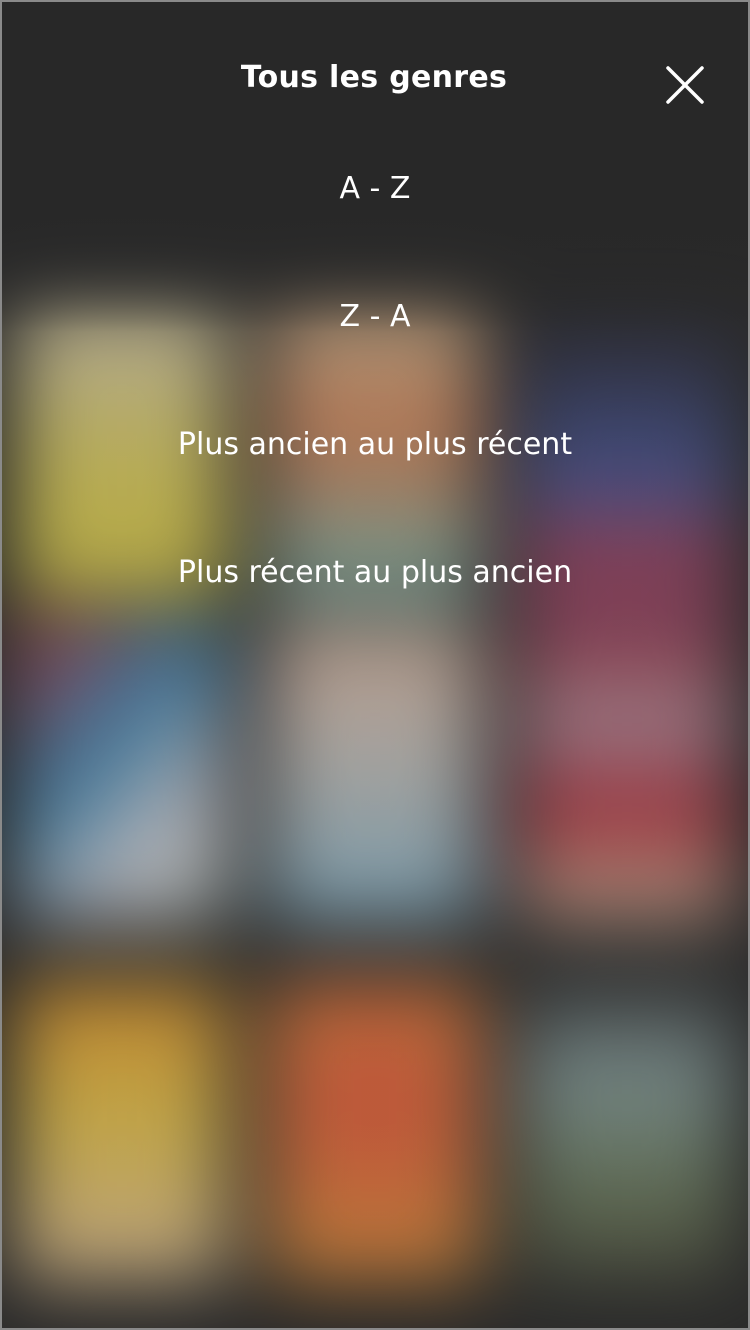 This screenshot has height=1330, width=750. I want to click on sort-option-newest-first: Plus récent au plus ancien, so click(375, 578).